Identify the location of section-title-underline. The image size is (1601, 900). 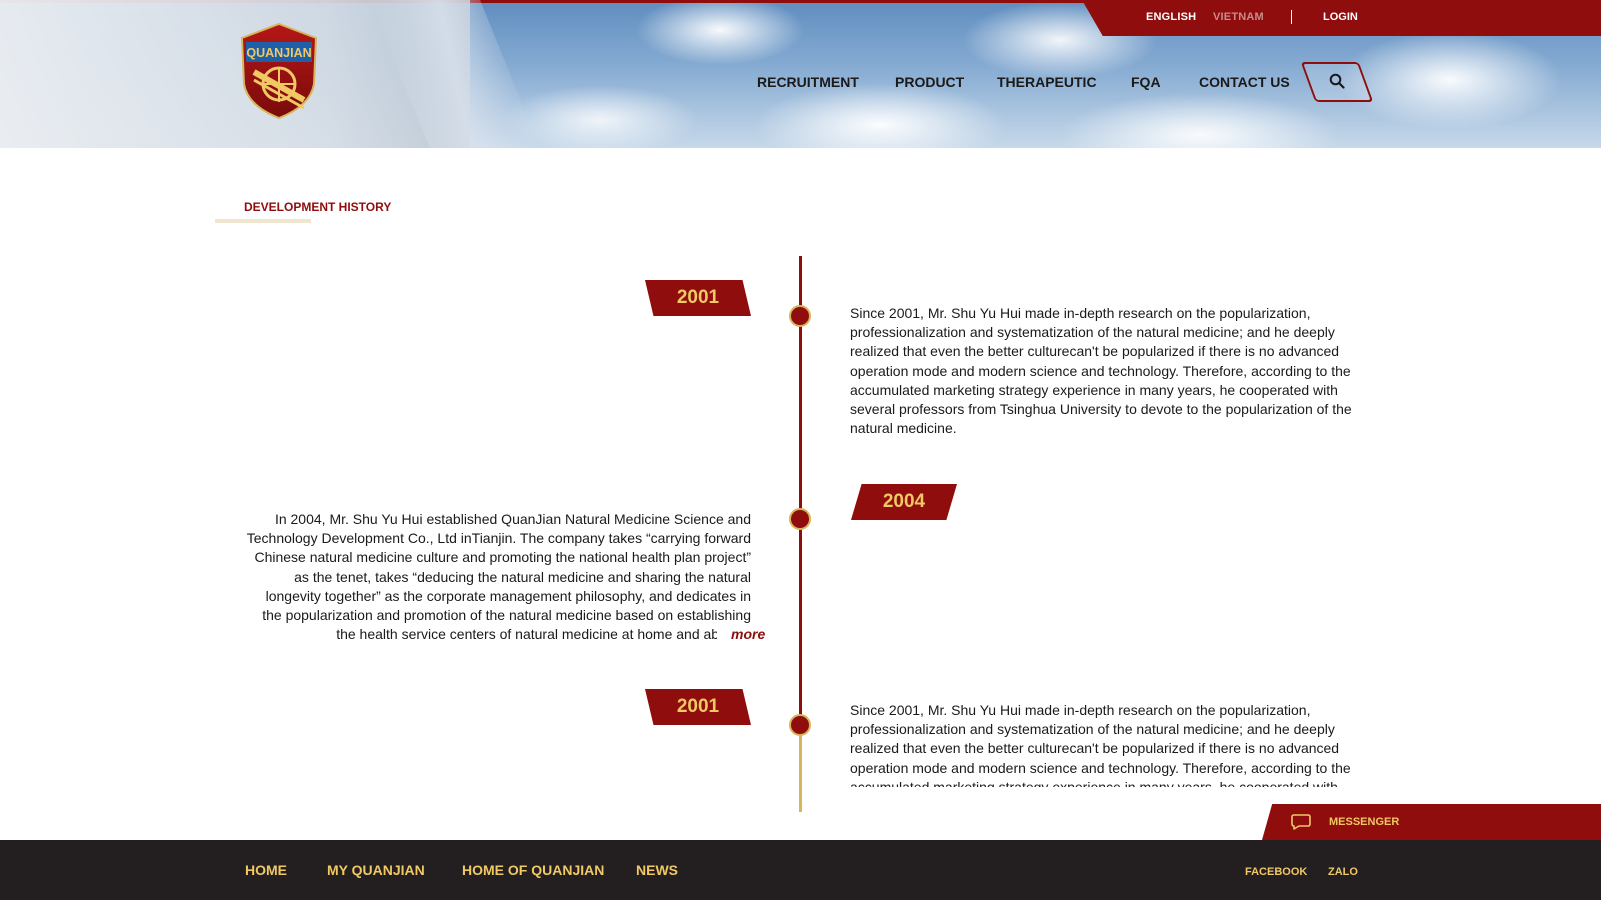
(263, 221).